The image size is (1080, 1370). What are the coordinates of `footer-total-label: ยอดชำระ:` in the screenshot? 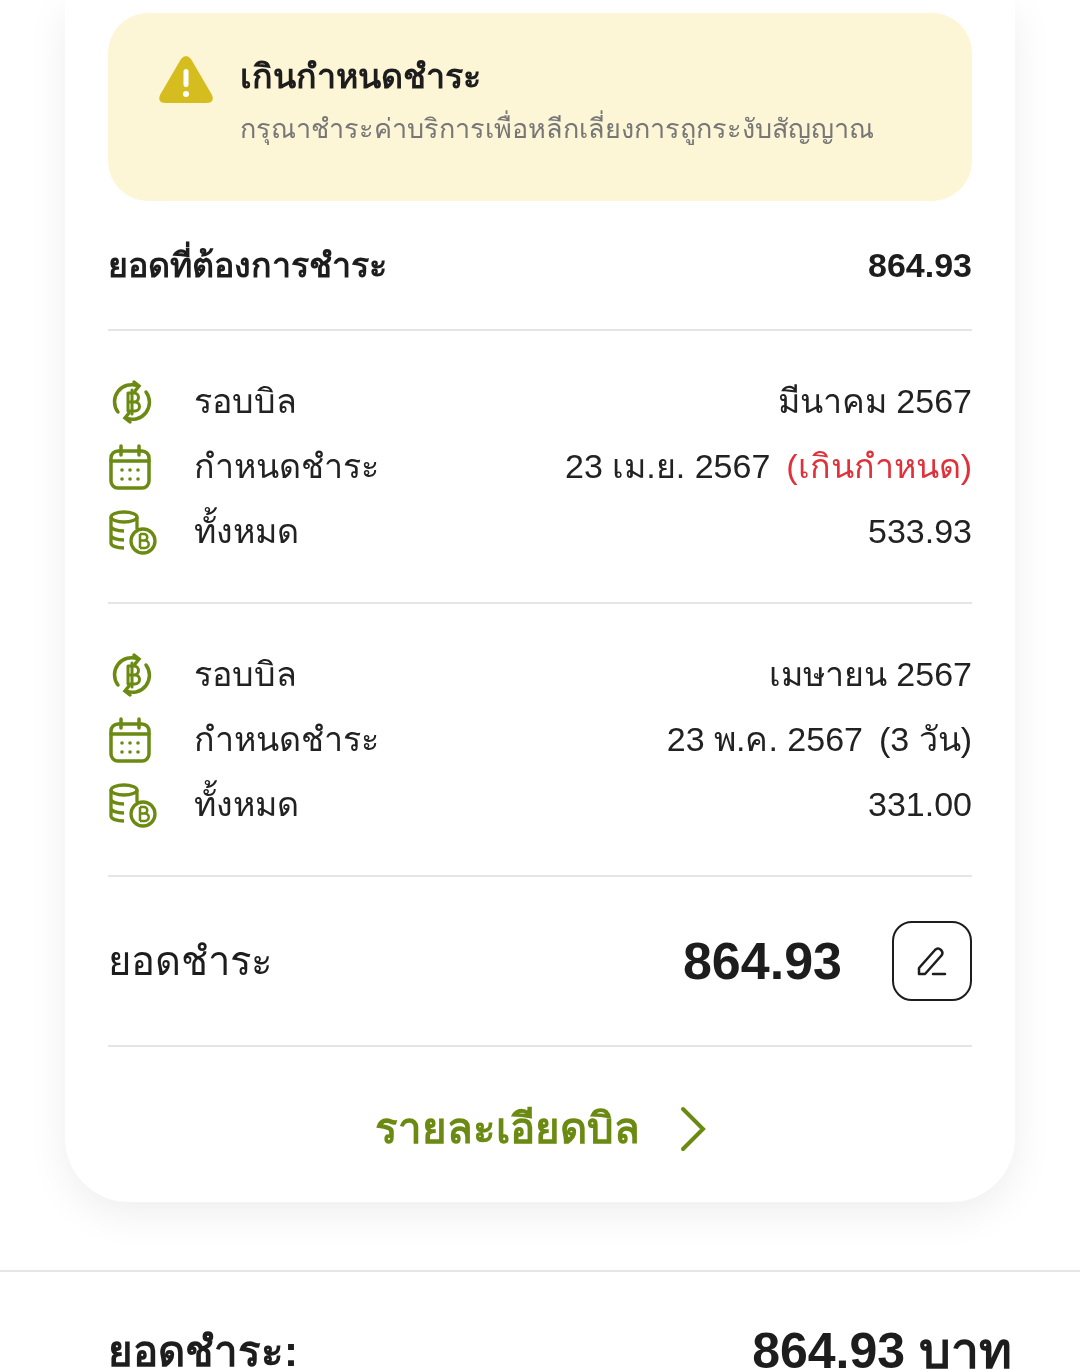 It's located at (203, 1348).